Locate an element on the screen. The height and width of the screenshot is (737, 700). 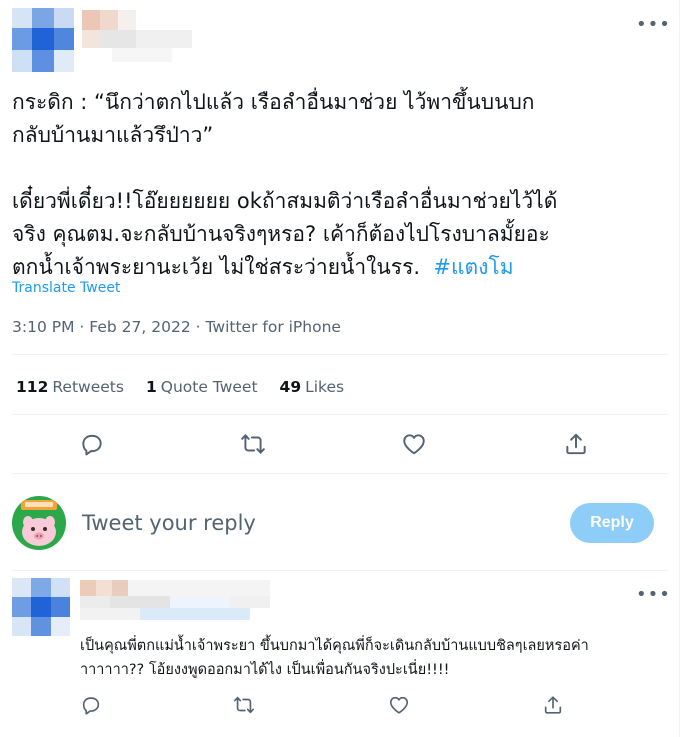
quotes-stat: 1 Quote Tweet is located at coordinates (202, 387).